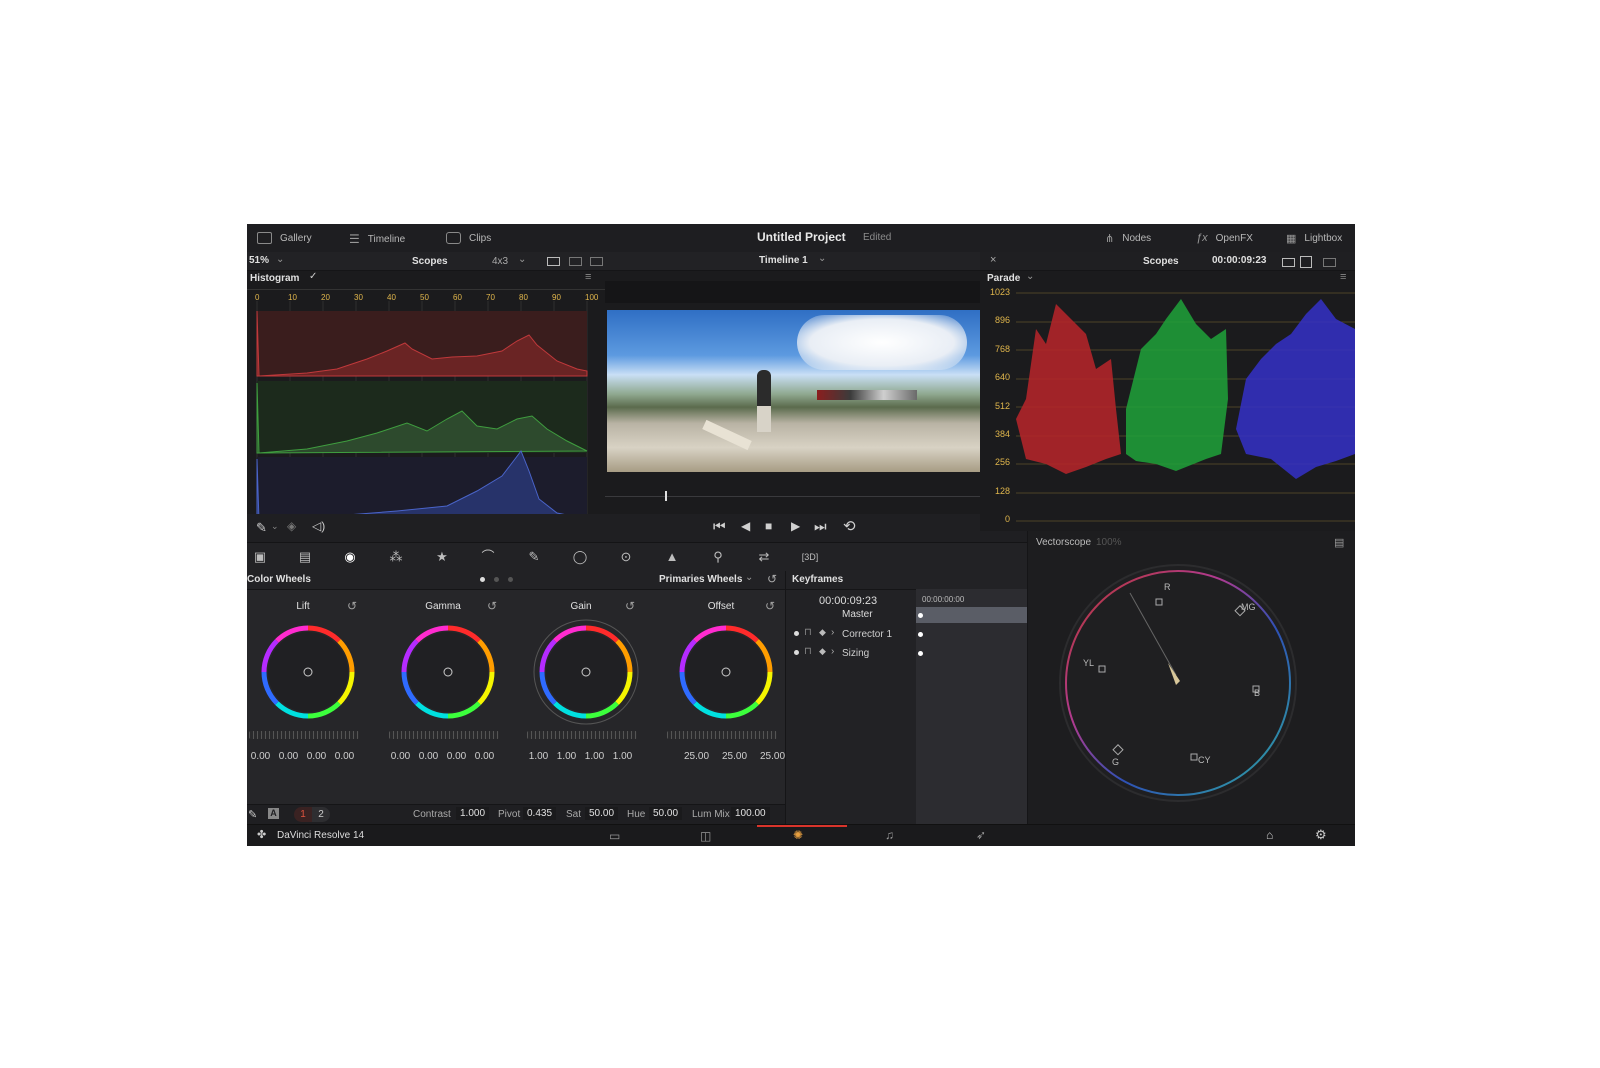  I want to click on grid-chevron-icon: ⌄, so click(522, 259).